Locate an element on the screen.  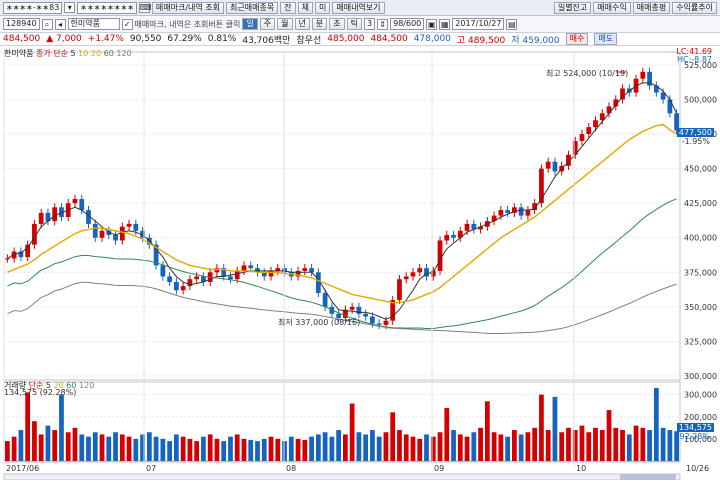
daily-balance-button: 일별잔고 is located at coordinates (572, 7).